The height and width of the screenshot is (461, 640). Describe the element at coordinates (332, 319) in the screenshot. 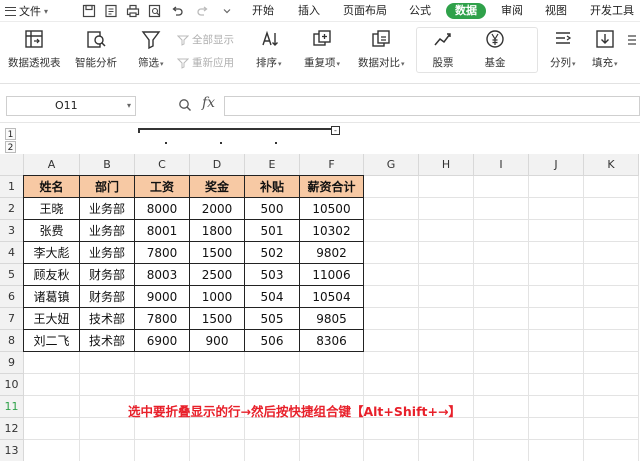

I see `table-cell: 9805` at that location.